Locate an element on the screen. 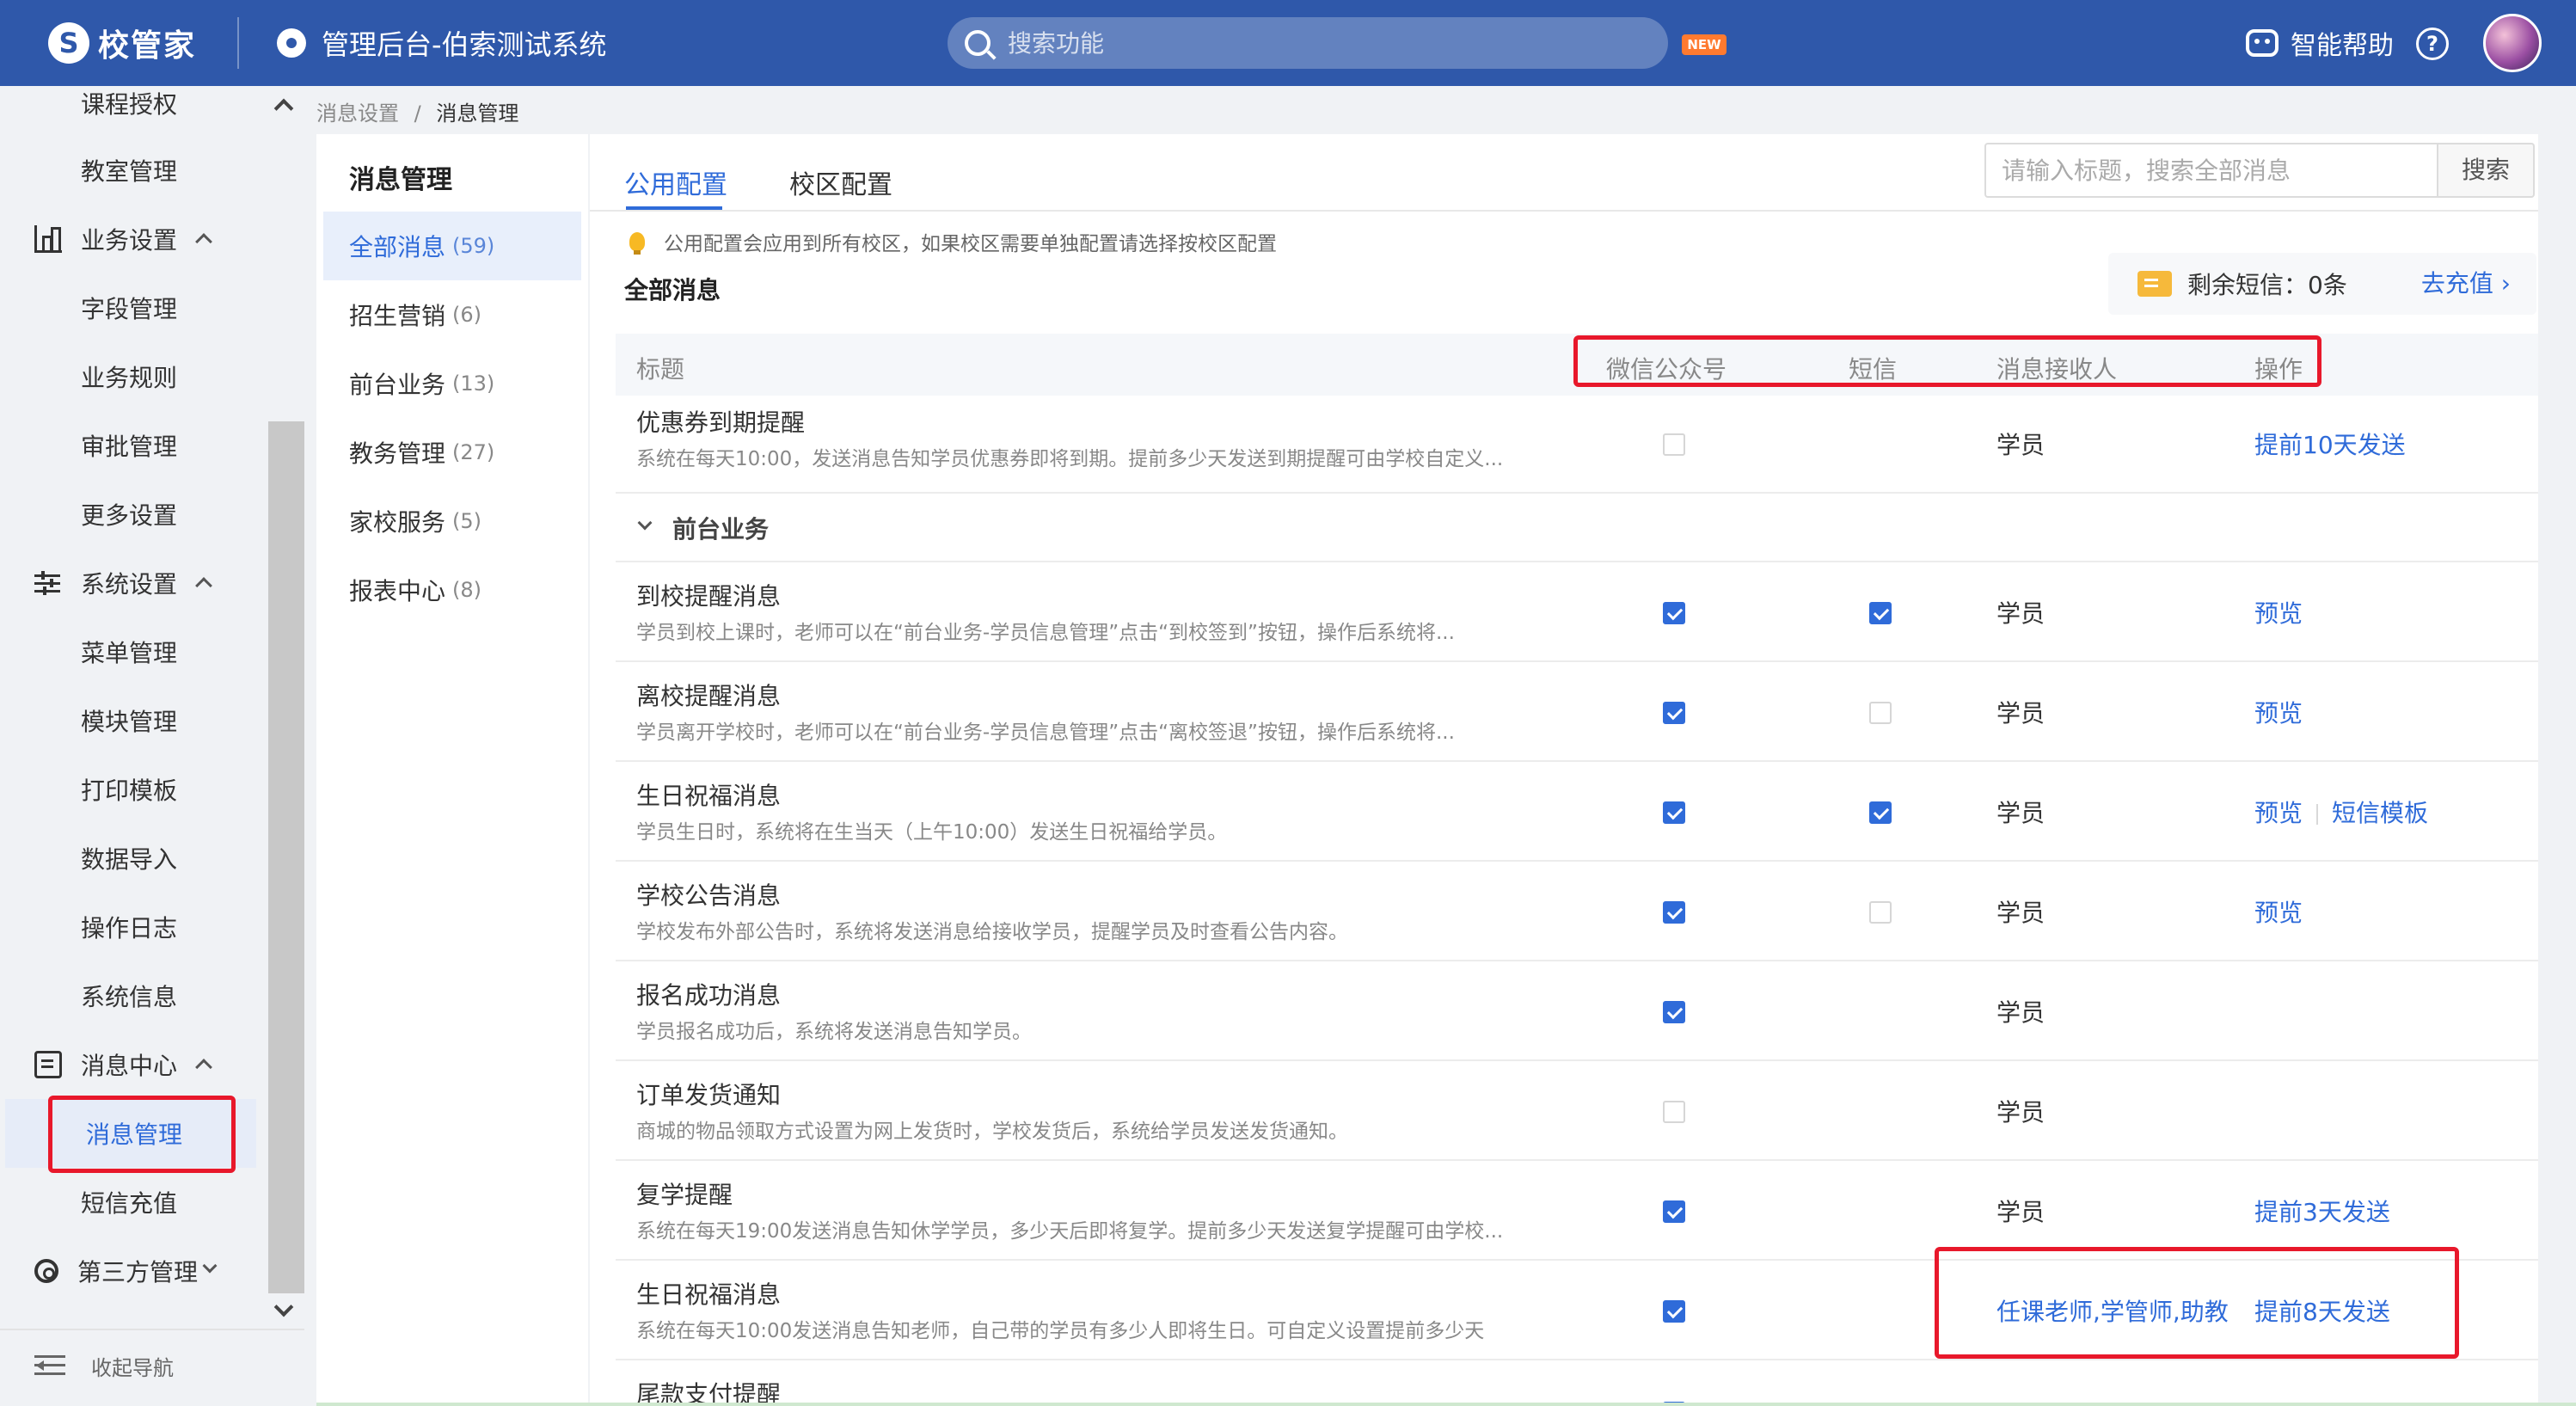 Image resolution: width=2576 pixels, height=1406 pixels. row-title: 离校提醒消息 is located at coordinates (709, 696).